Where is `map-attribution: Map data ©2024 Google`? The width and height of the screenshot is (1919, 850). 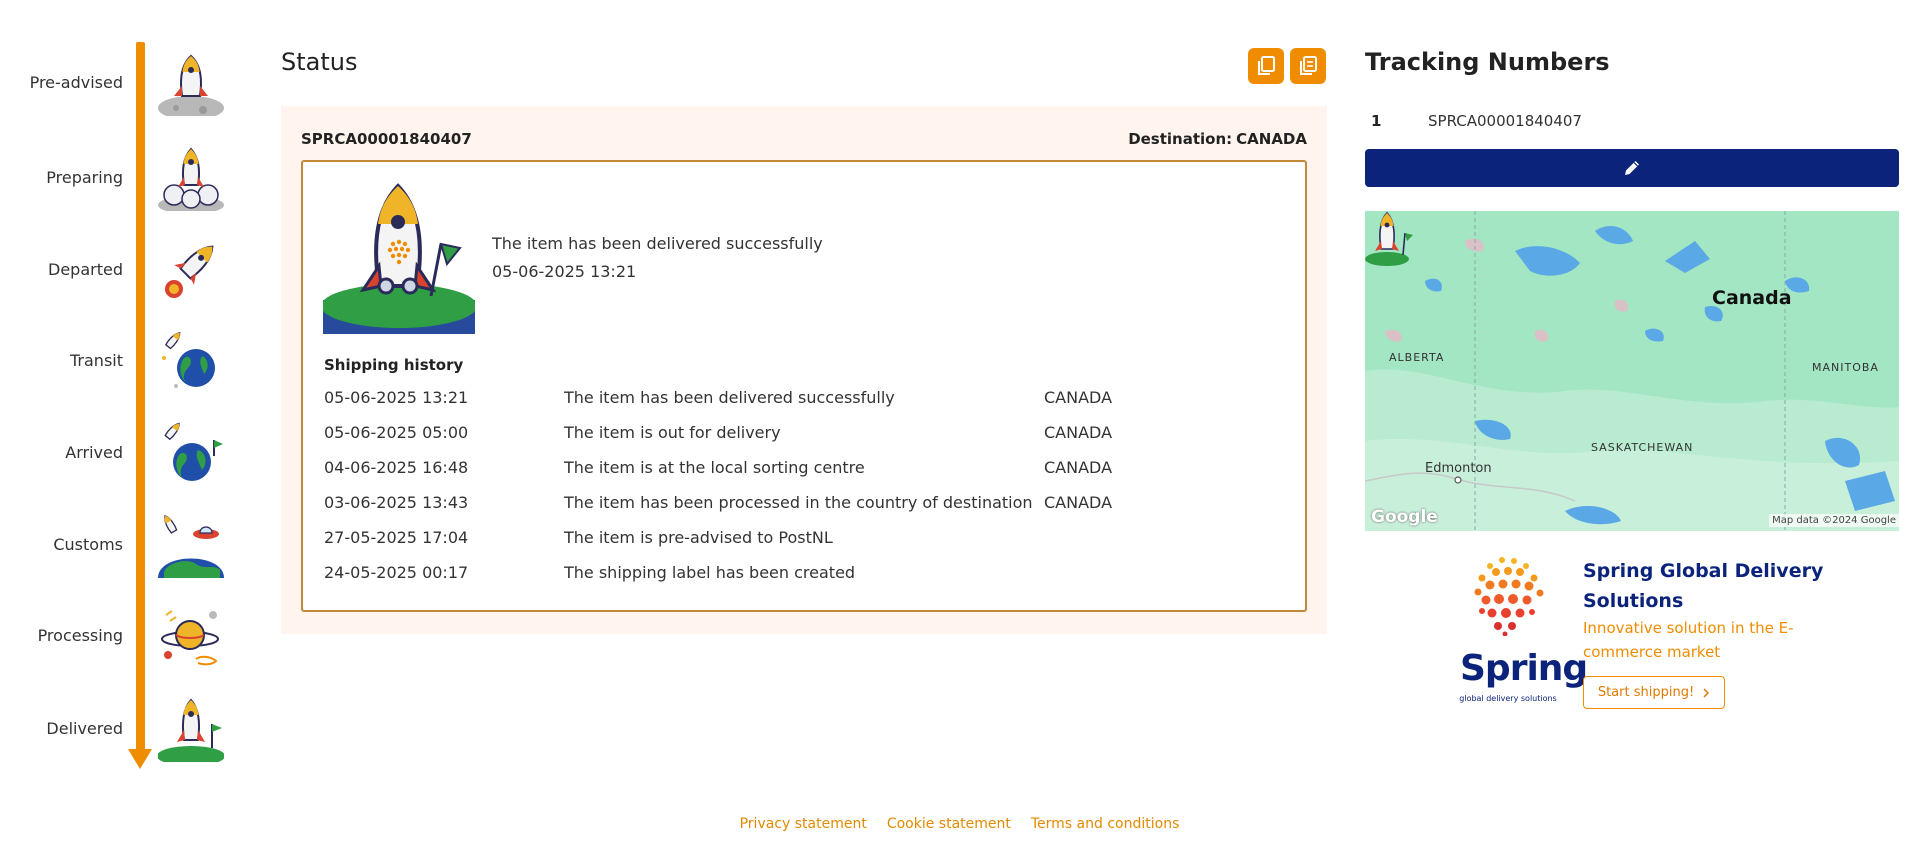 map-attribution: Map data ©2024 Google is located at coordinates (1834, 520).